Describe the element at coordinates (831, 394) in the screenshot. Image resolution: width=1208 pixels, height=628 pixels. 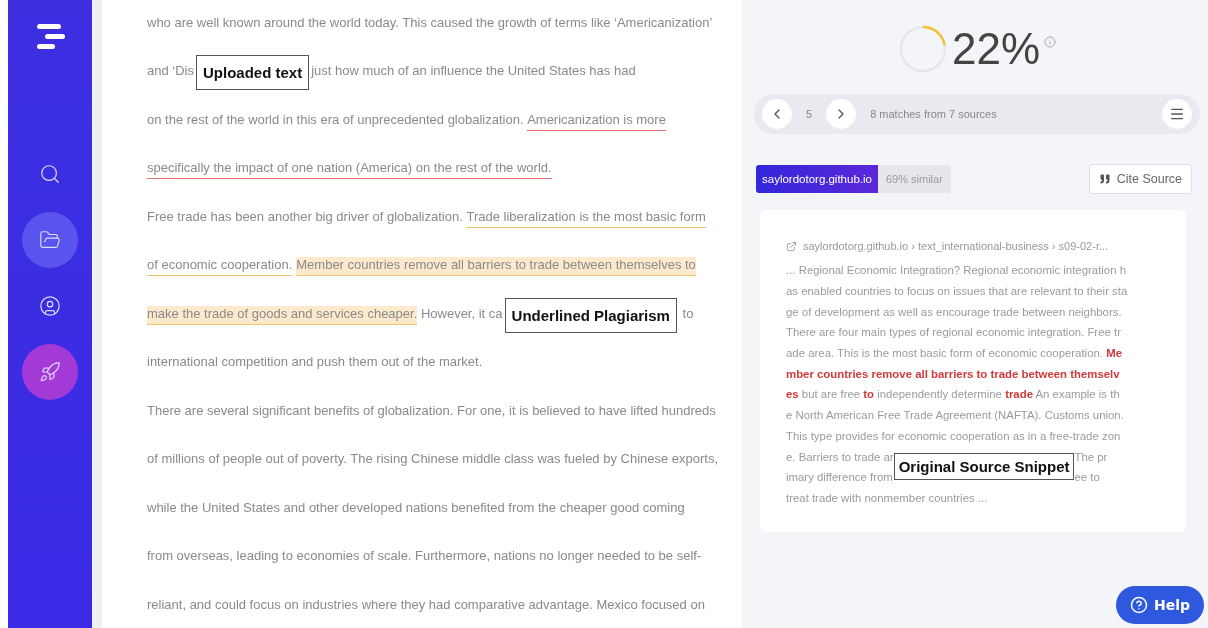
I see `snippet-text: but are free` at that location.